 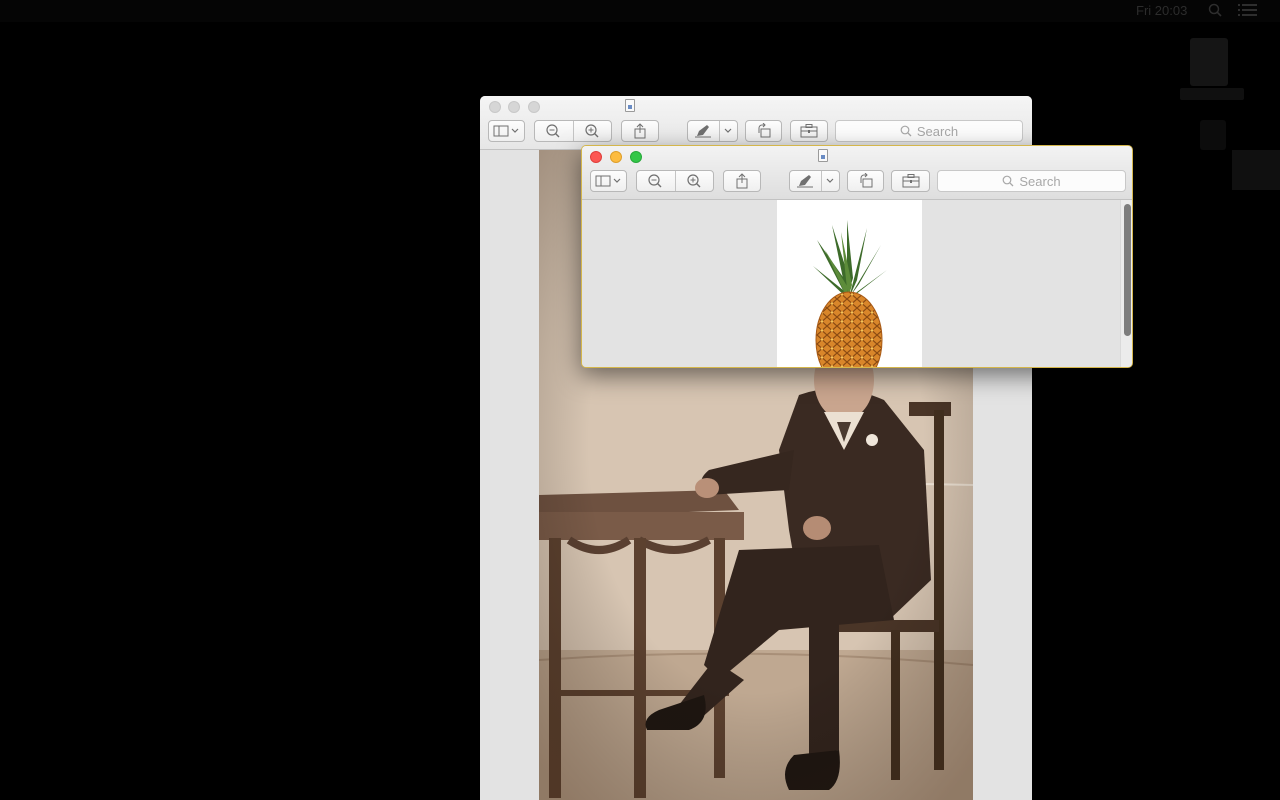 I want to click on desktop-file-label, so click(x=1212, y=94).